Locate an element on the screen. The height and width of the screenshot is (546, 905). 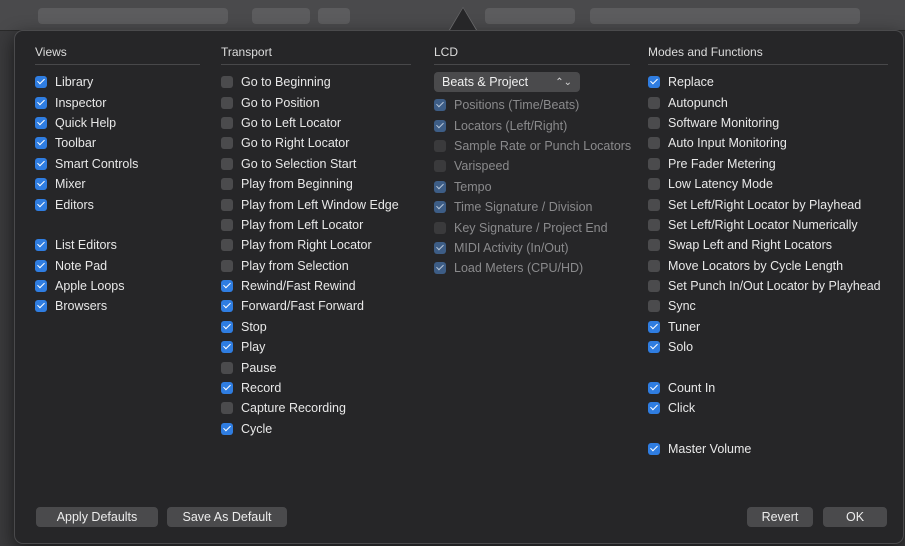
lcd-option: Key Signature / Project End is located at coordinates (532, 227).